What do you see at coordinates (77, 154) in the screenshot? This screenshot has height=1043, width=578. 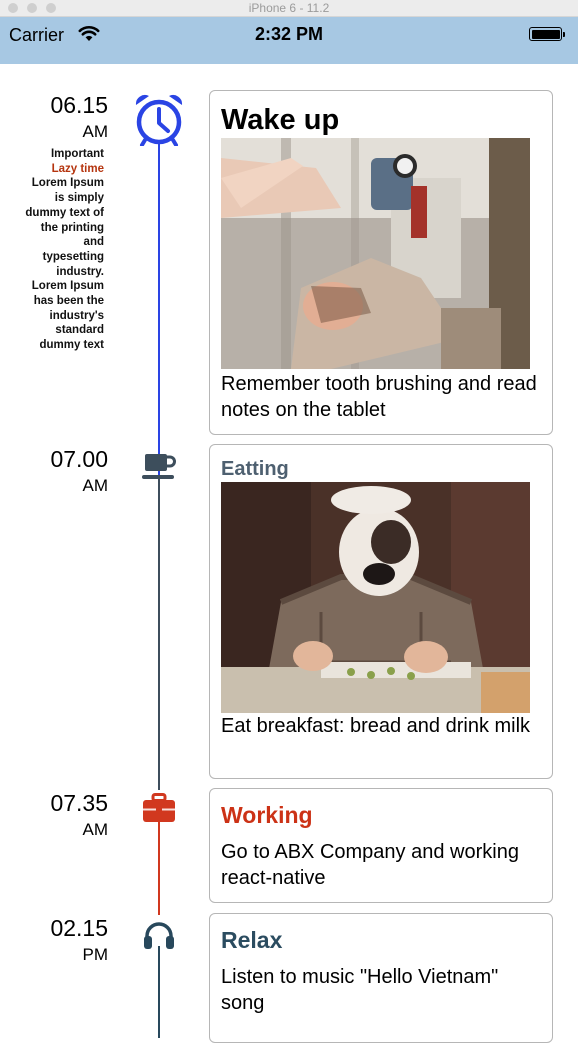 I see `note-heading: Important` at bounding box center [77, 154].